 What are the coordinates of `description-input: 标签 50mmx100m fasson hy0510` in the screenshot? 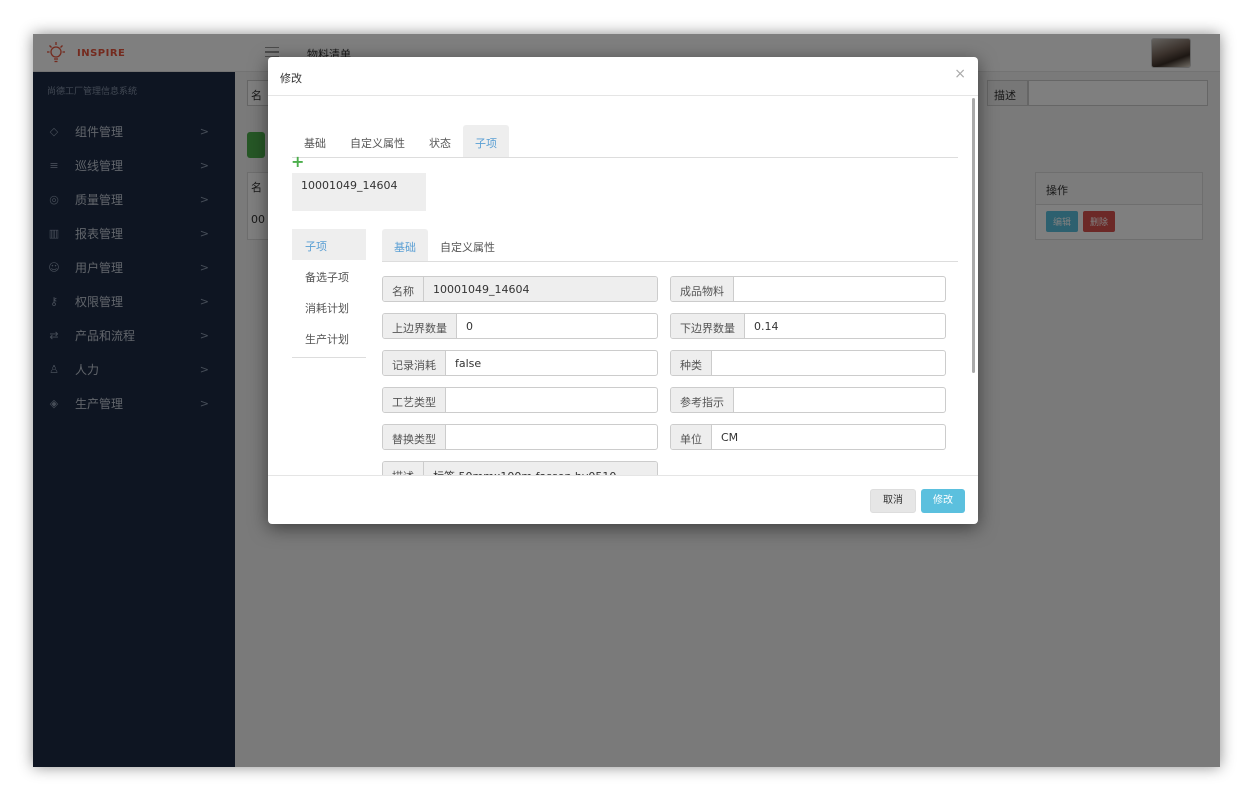 It's located at (540, 468).